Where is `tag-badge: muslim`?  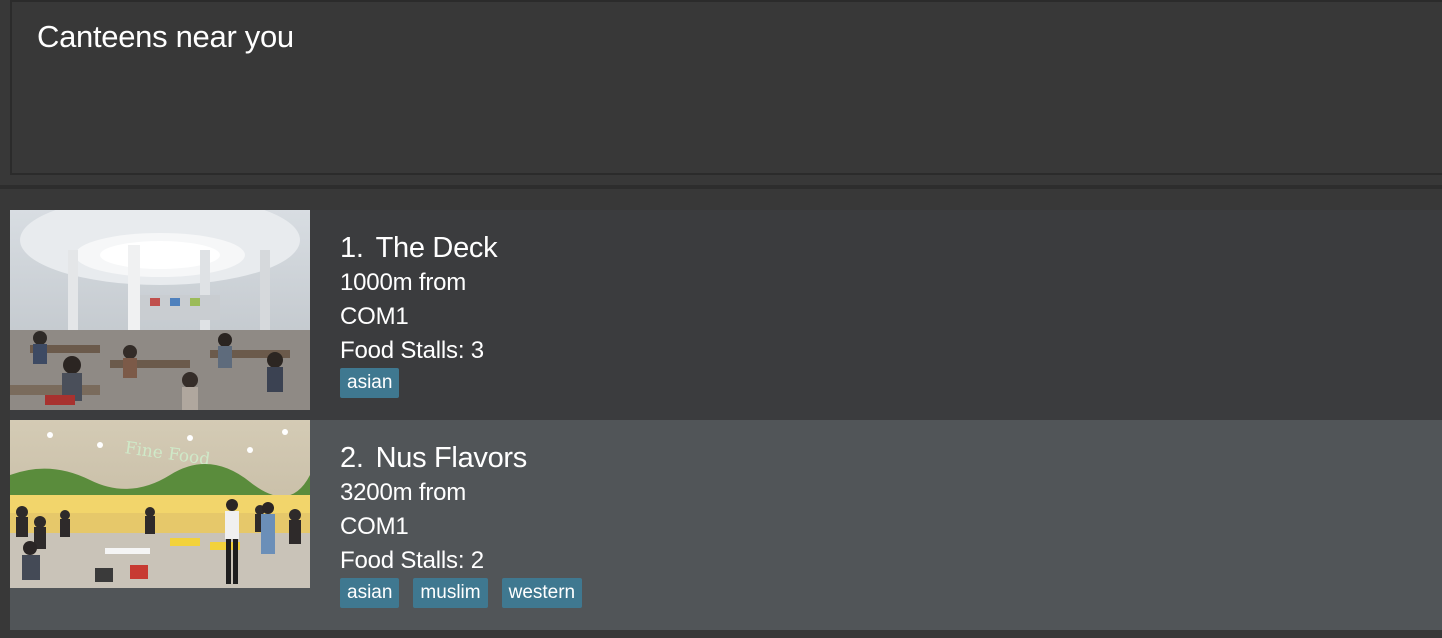 tag-badge: muslim is located at coordinates (450, 593).